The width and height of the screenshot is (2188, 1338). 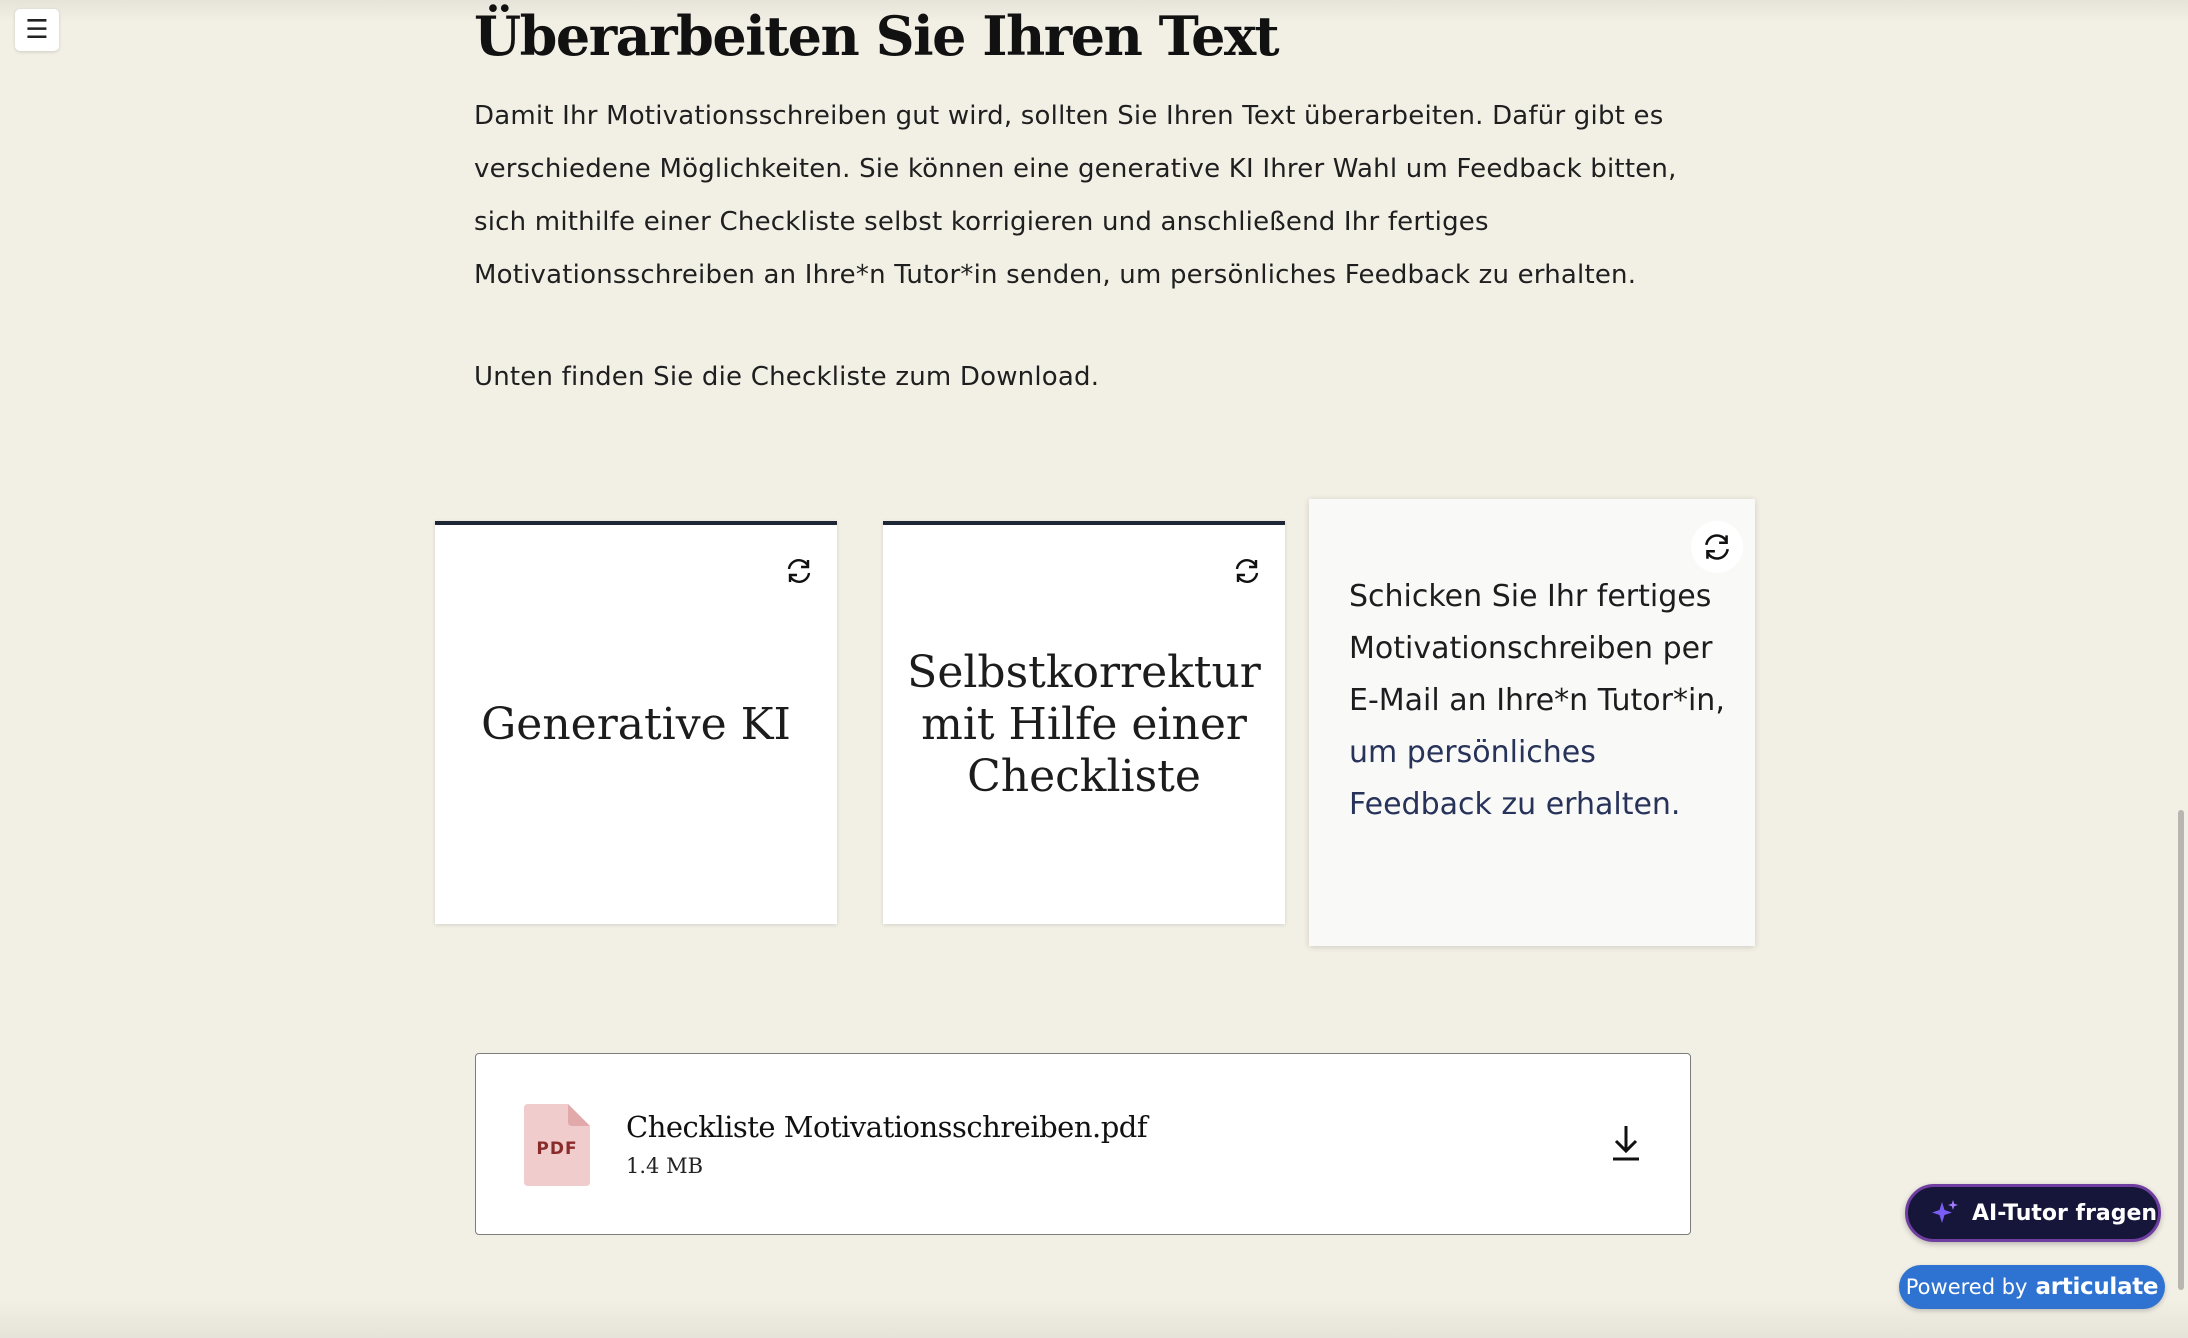 What do you see at coordinates (1966, 1287) in the screenshot?
I see `powered-prefix: Powered by` at bounding box center [1966, 1287].